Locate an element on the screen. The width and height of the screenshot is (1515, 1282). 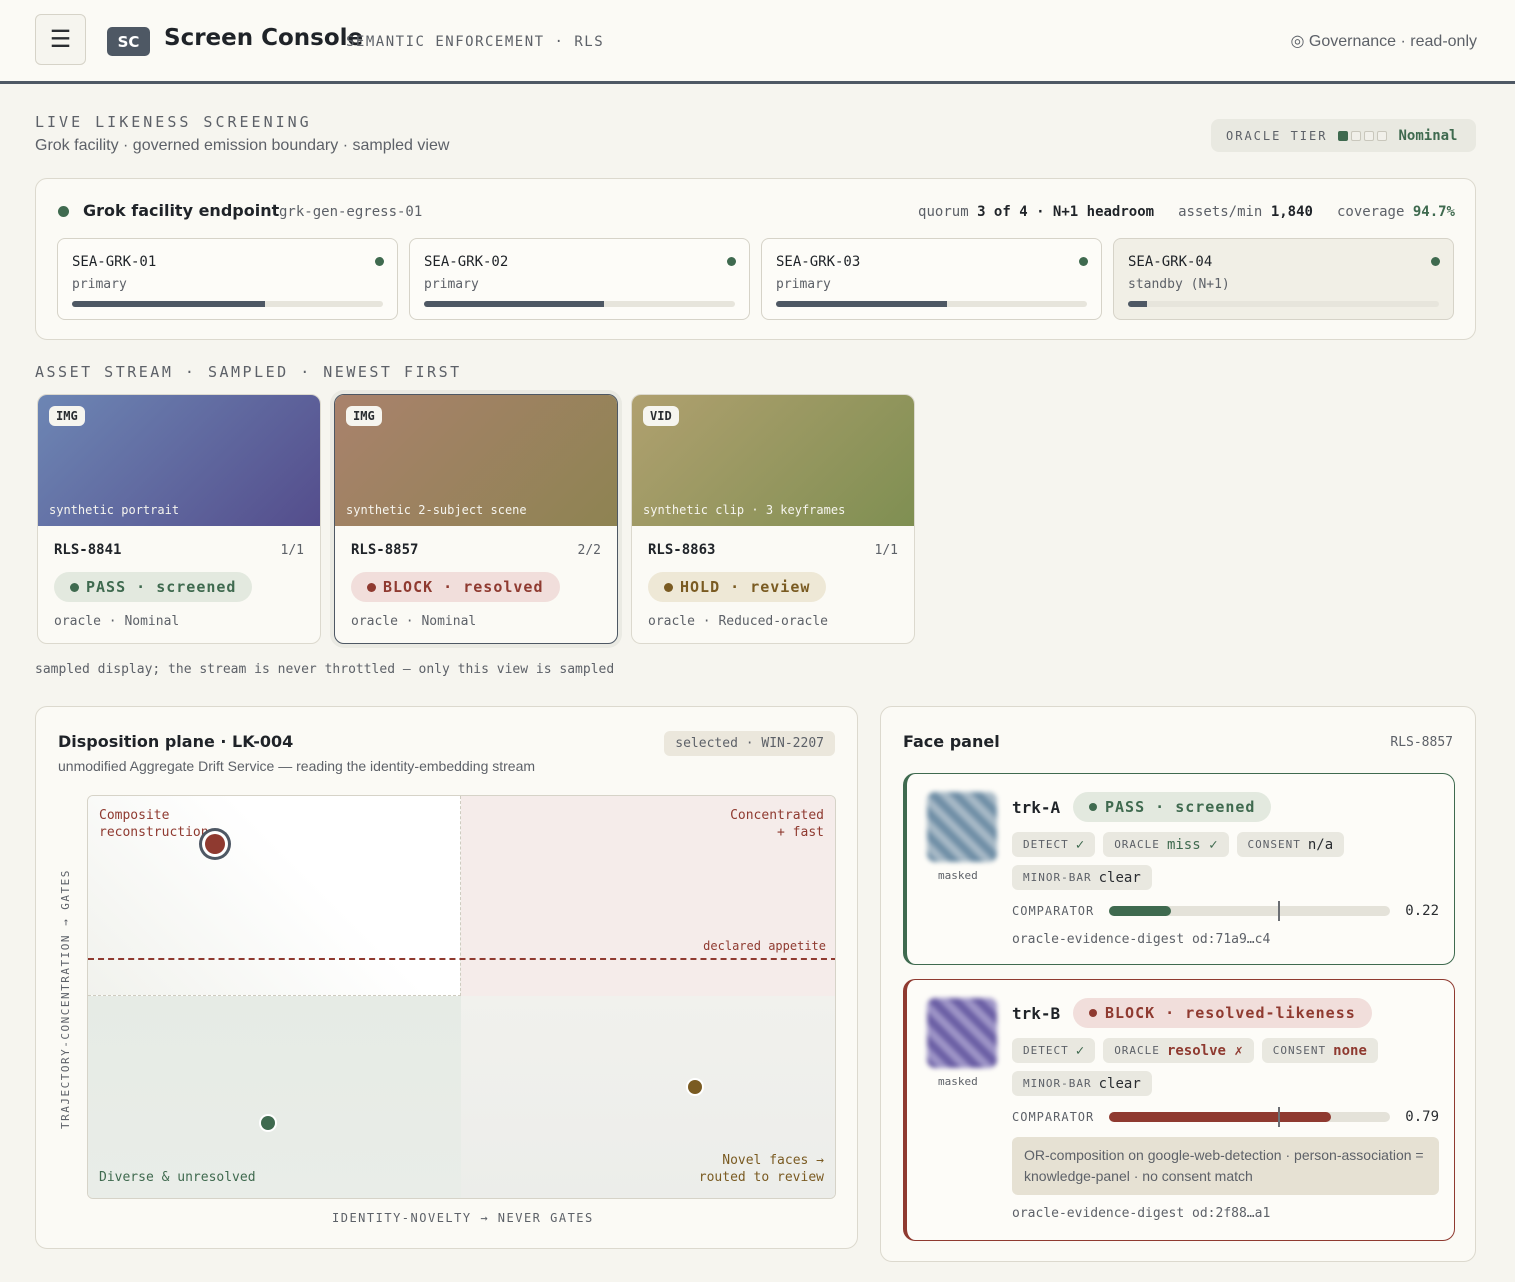
node-card: SEA-GRK-02 primary is located at coordinates (579, 279).